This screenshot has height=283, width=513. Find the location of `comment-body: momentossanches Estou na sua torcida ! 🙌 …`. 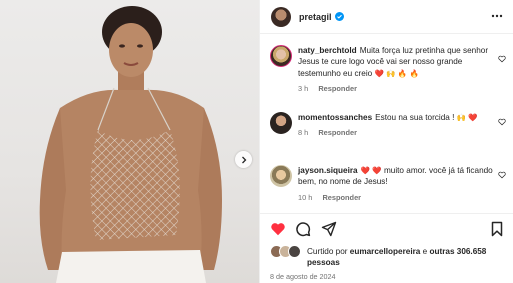

comment-body: momentossanches Estou na sua torcida ! 🙌 … is located at coordinates (396, 124).